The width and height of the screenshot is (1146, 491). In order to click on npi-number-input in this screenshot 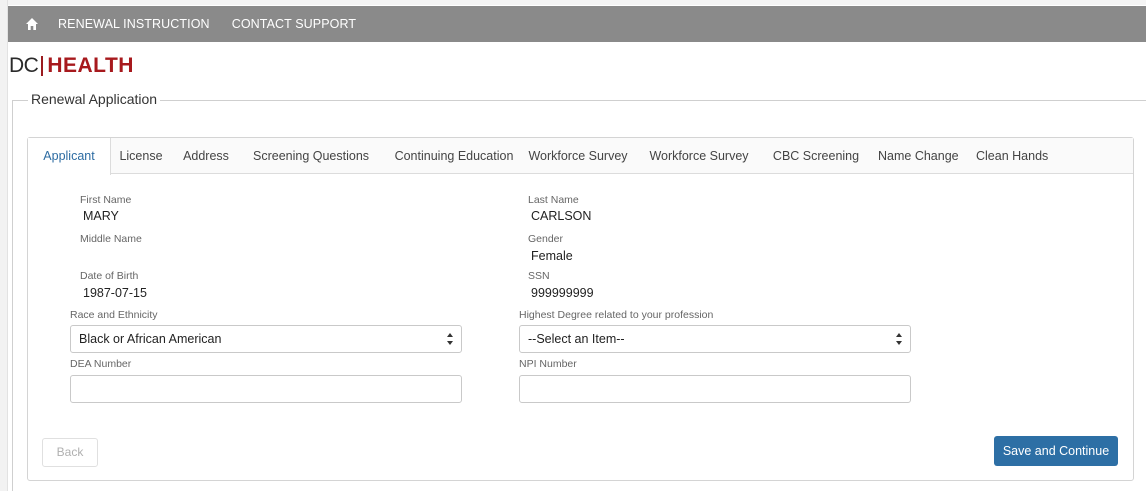, I will do `click(715, 389)`.